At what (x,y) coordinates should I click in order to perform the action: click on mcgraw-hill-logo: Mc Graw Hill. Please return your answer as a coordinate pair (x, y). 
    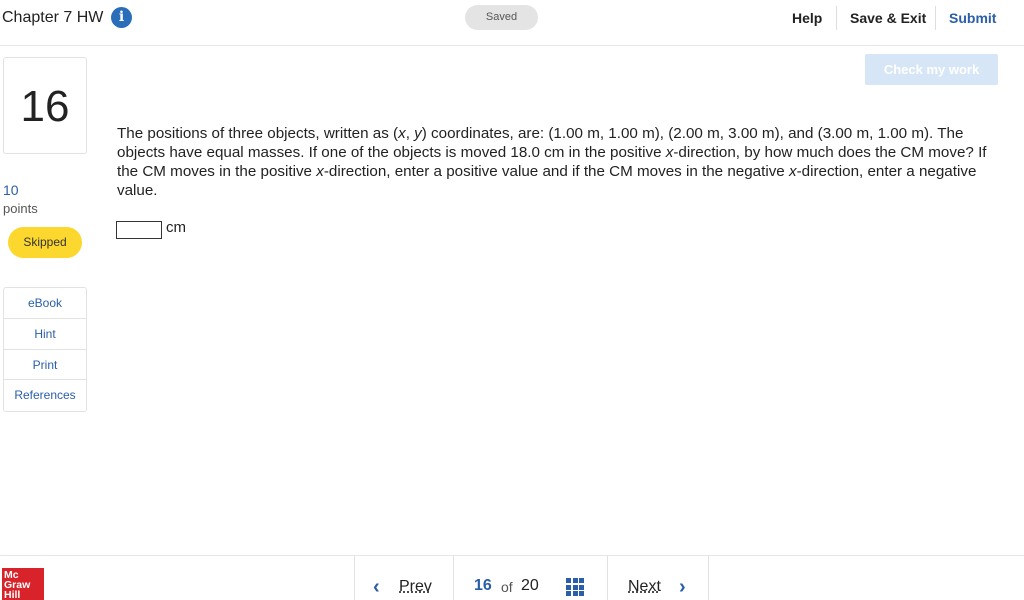
    Looking at the image, I should click on (23, 584).